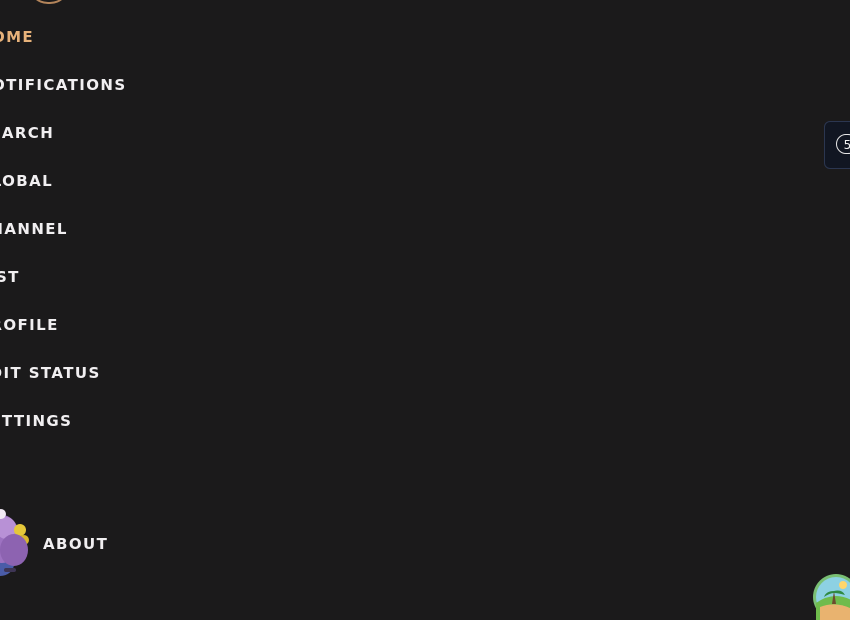  I want to click on nav-item-profile: PROFILE, so click(29, 325).